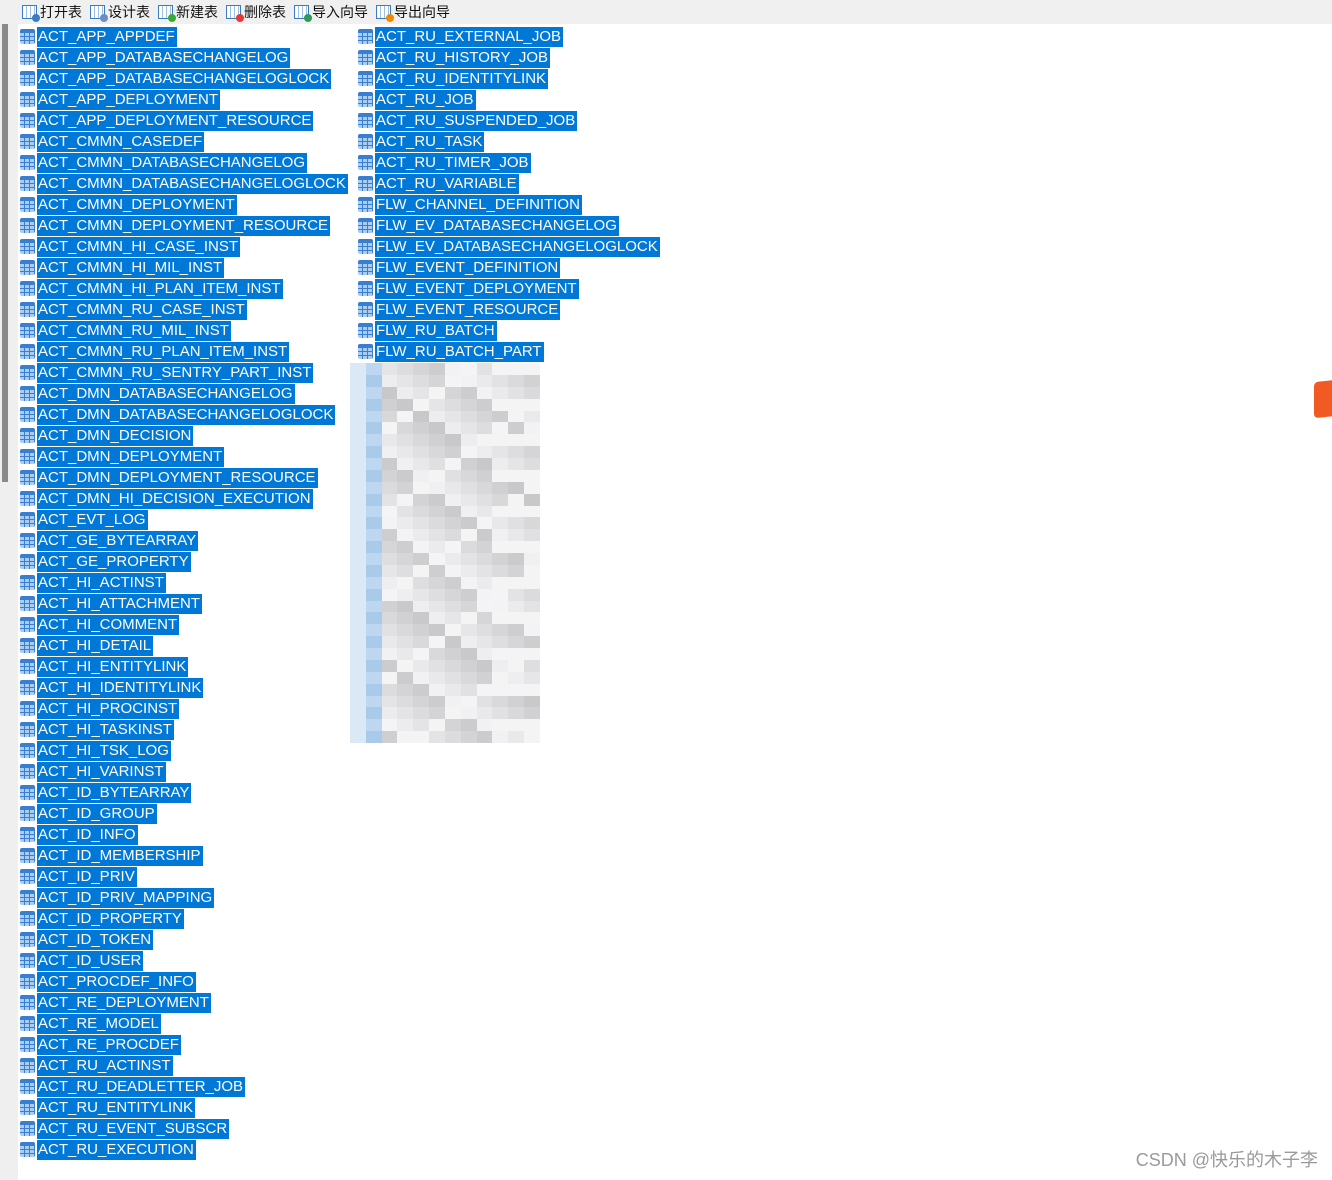 The height and width of the screenshot is (1180, 1332). I want to click on table-row: ACT_HI_ATTACHMENT, so click(184, 603).